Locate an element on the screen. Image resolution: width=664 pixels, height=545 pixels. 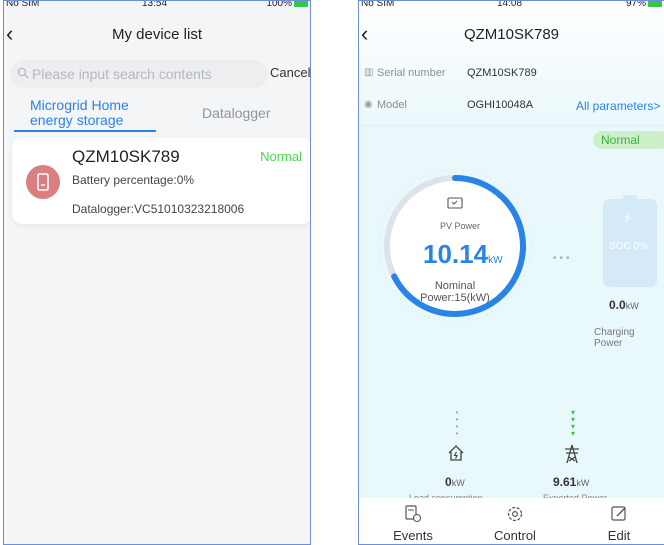
tab-datalogger: Datalogger is located at coordinates (236, 113).